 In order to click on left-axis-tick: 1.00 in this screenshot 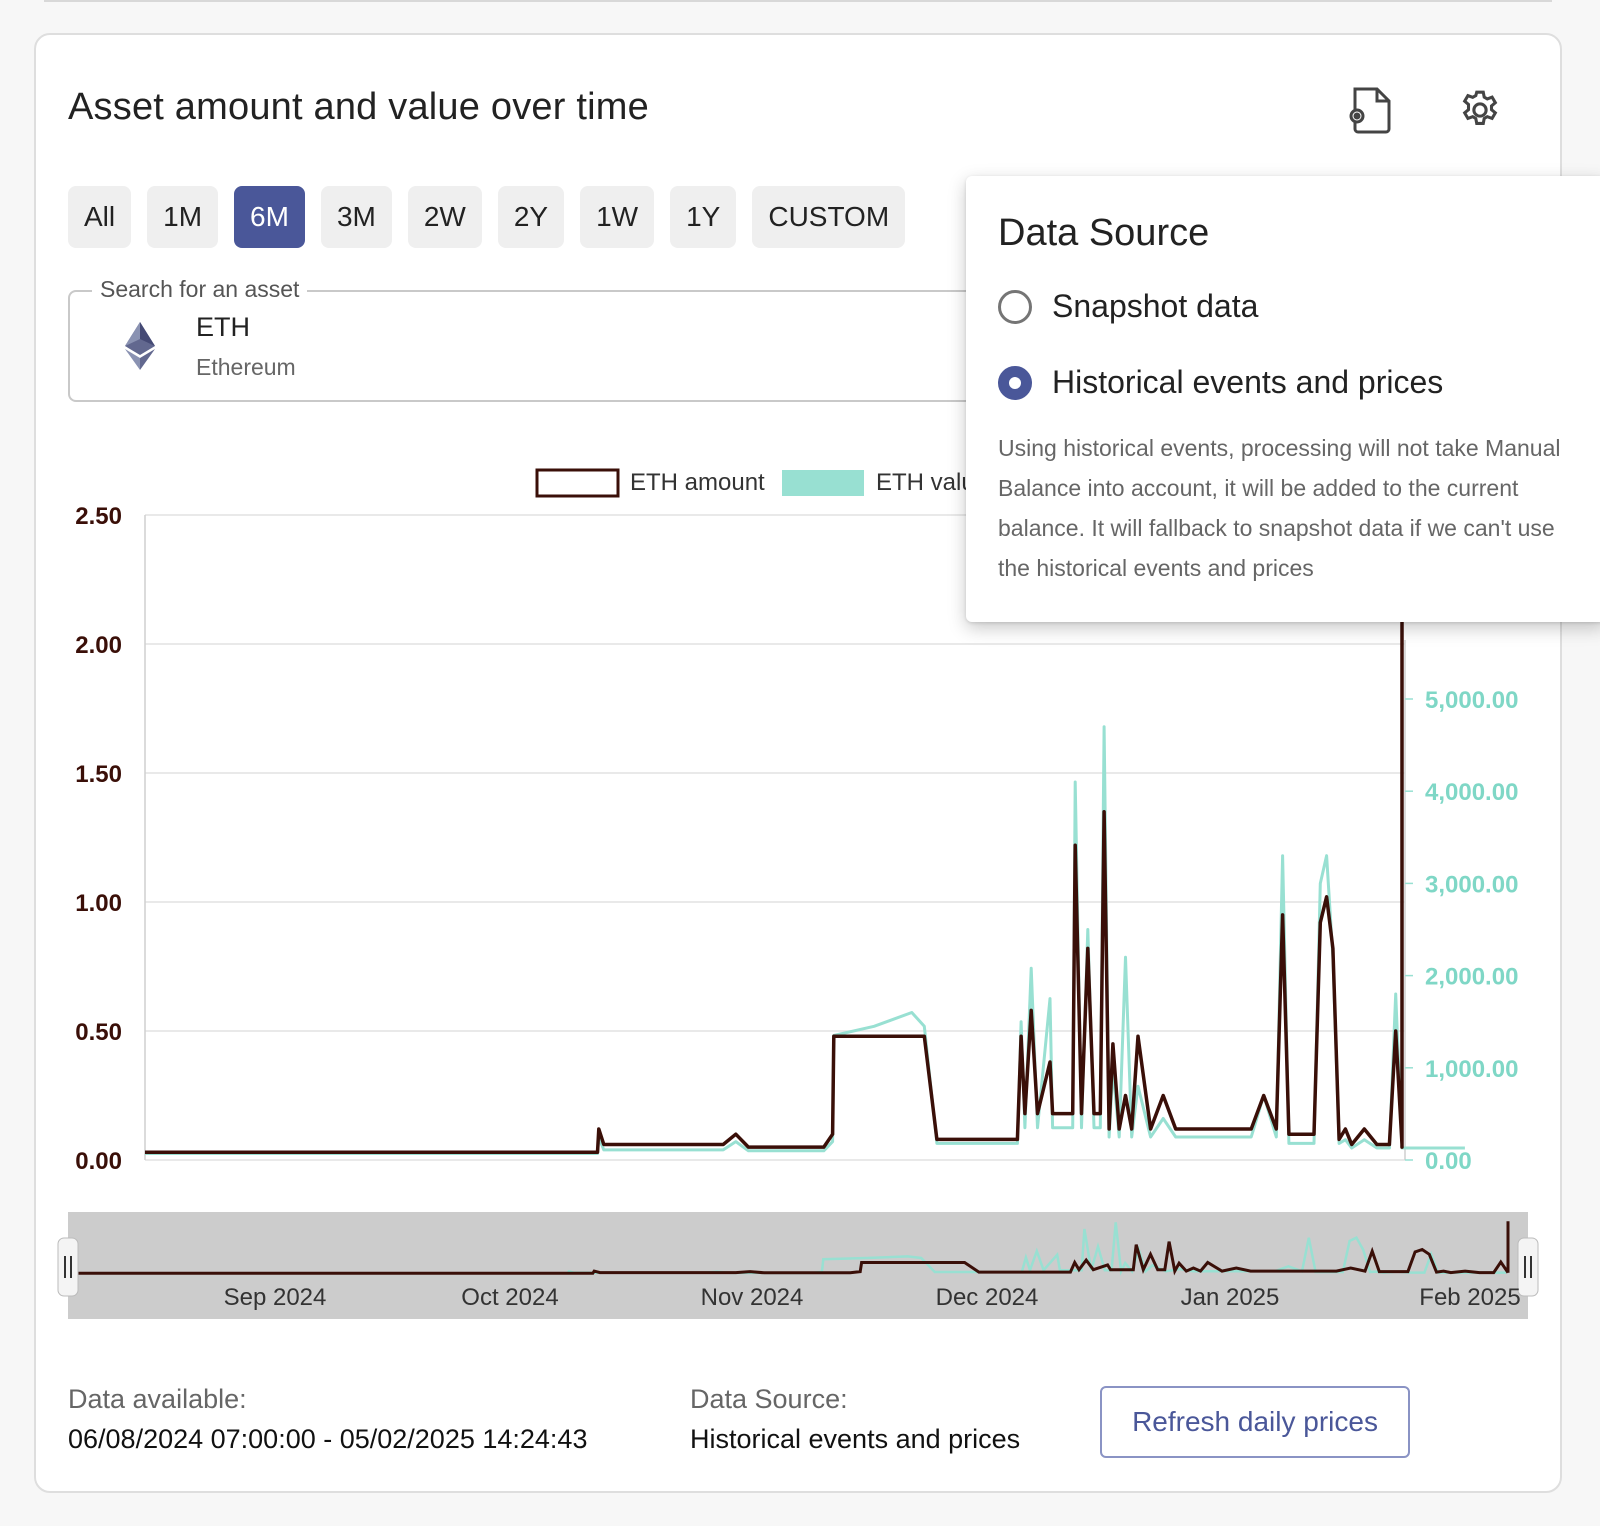, I will do `click(98, 903)`.